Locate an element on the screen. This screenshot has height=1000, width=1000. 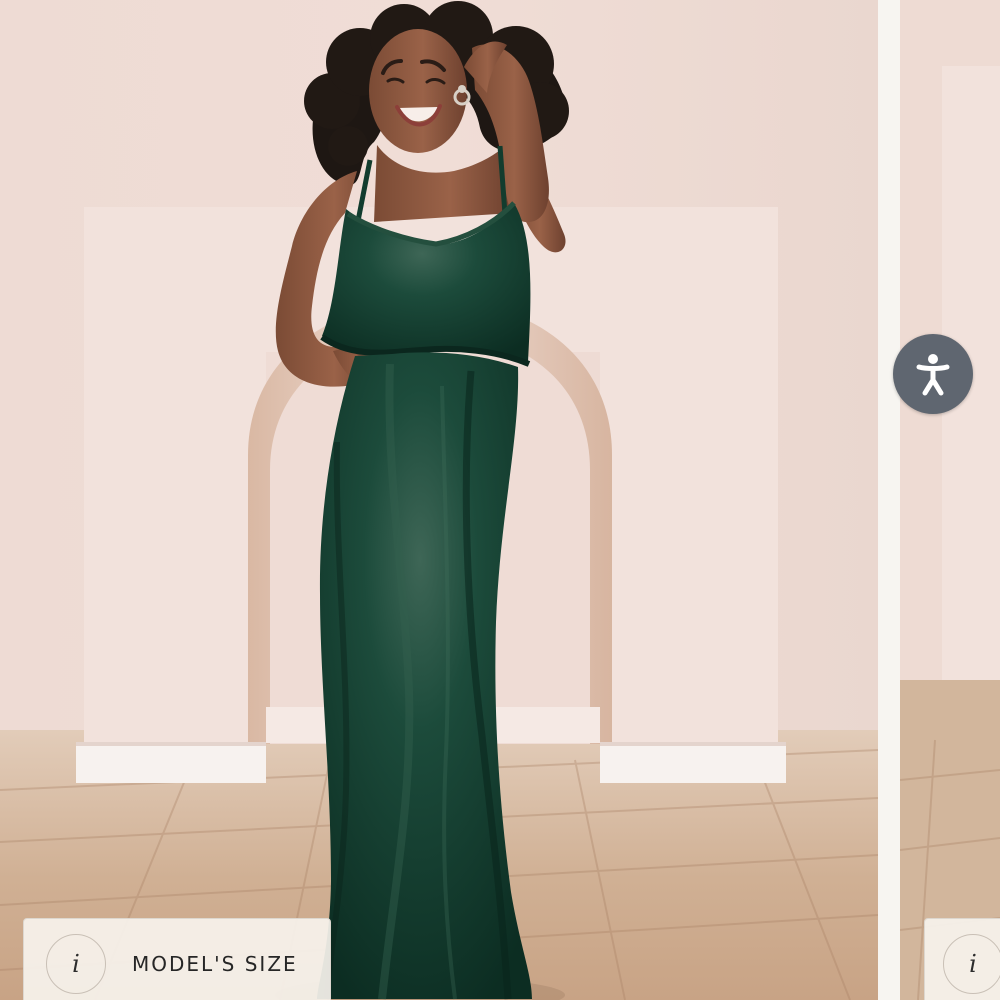
accessibility-button is located at coordinates (933, 374).